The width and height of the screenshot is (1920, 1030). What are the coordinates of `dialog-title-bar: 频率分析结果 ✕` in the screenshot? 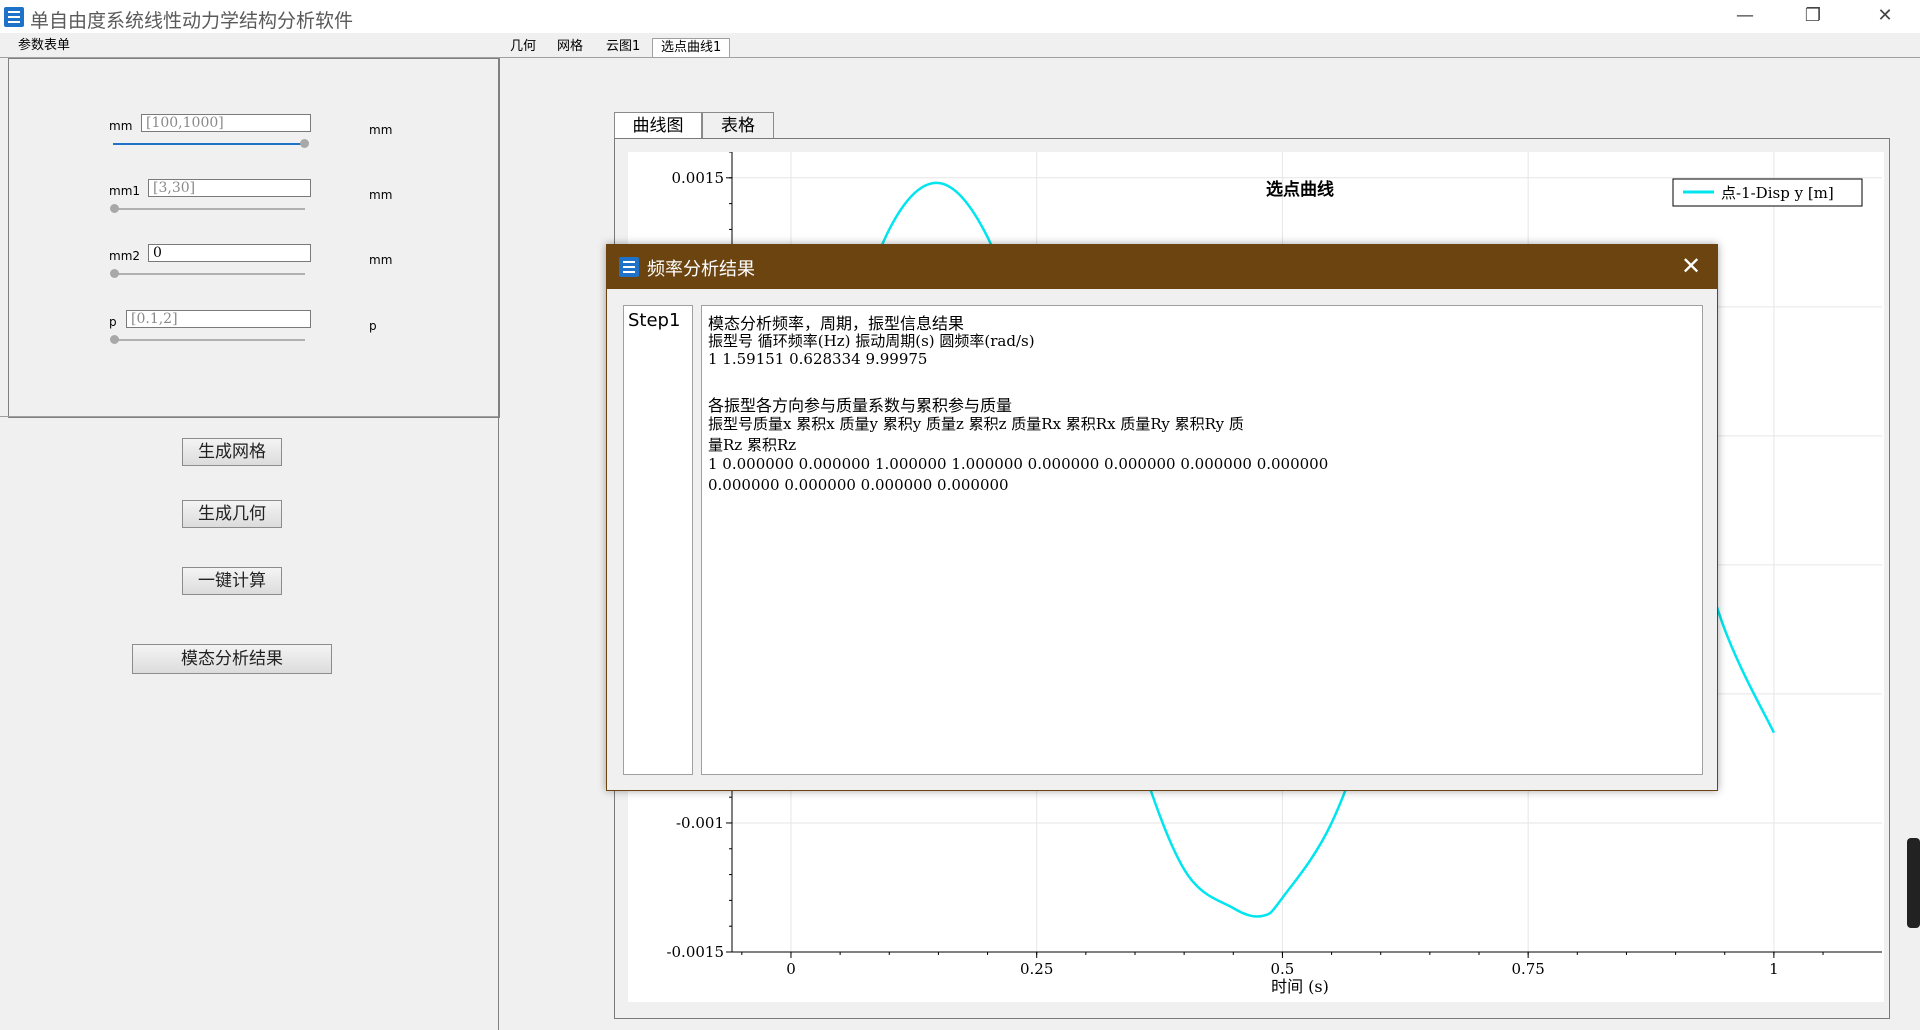 It's located at (1162, 267).